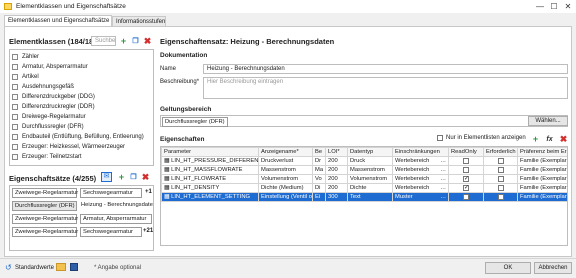 This screenshot has height=278, width=576. Describe the element at coordinates (53, 106) in the screenshot. I see `list-item: Differenzdruckregler (DDR)` at that location.